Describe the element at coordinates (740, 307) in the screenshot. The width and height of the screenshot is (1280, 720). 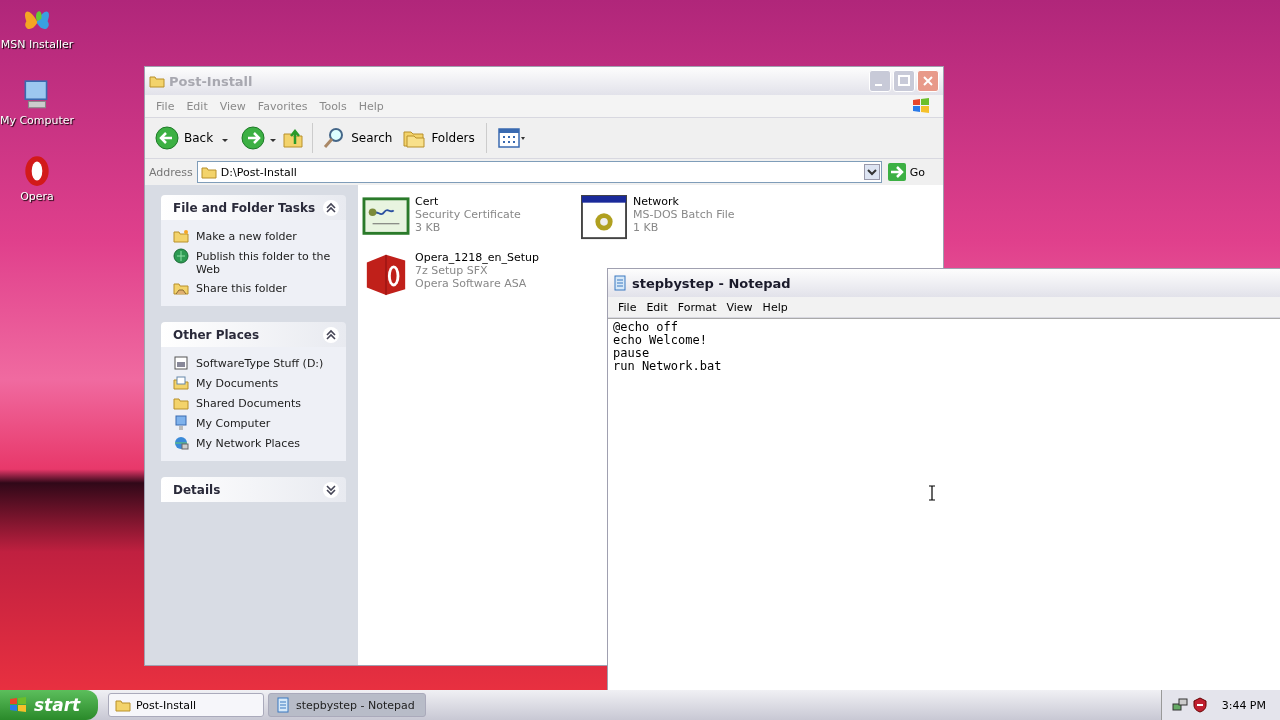
I see `menu-item: View` at that location.